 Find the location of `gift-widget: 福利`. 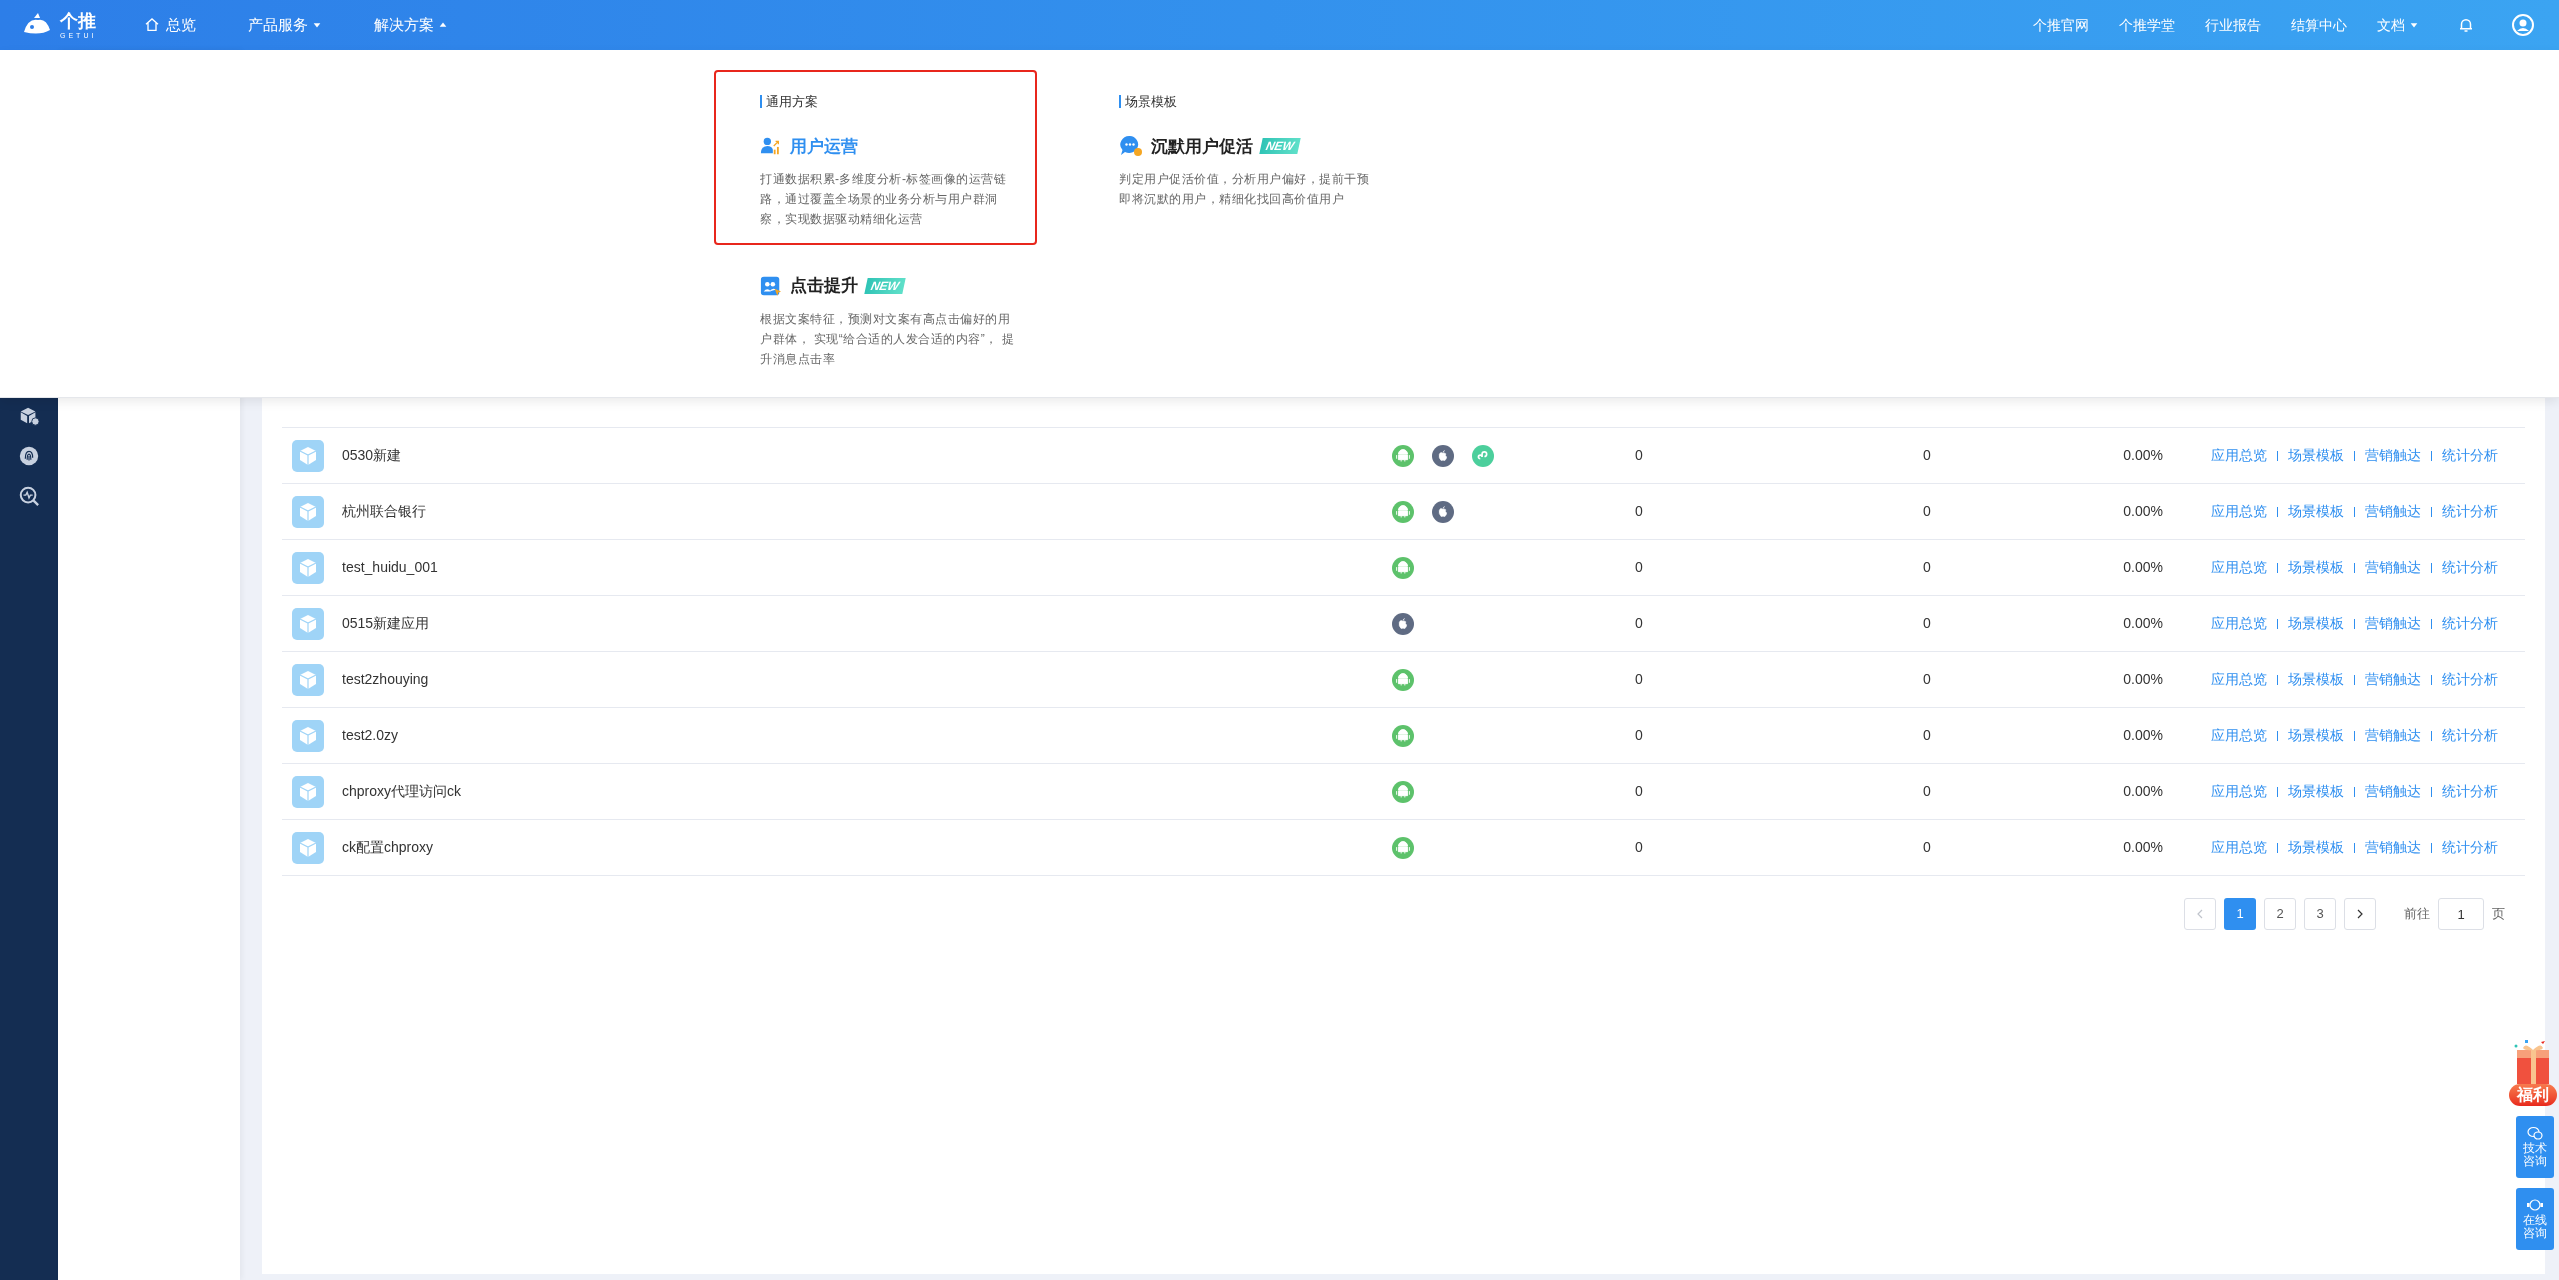

gift-widget: 福利 is located at coordinates (2533, 1073).